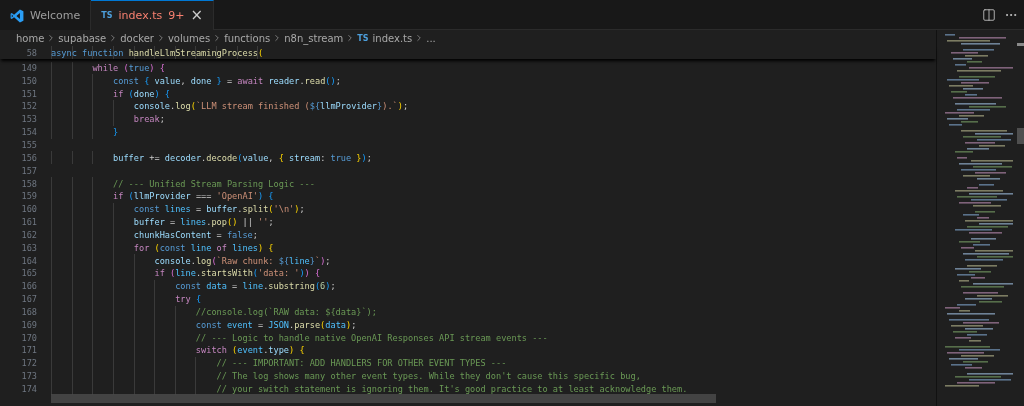 The image size is (1024, 406). What do you see at coordinates (28, 286) in the screenshot?
I see `line-number: 166` at bounding box center [28, 286].